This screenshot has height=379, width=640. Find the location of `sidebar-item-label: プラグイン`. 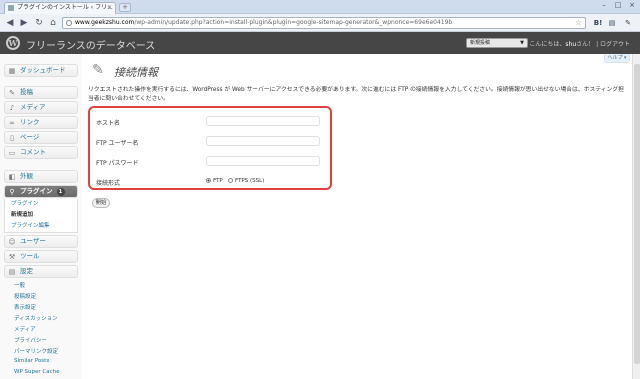

sidebar-item-label: プラグイン is located at coordinates (36, 191).